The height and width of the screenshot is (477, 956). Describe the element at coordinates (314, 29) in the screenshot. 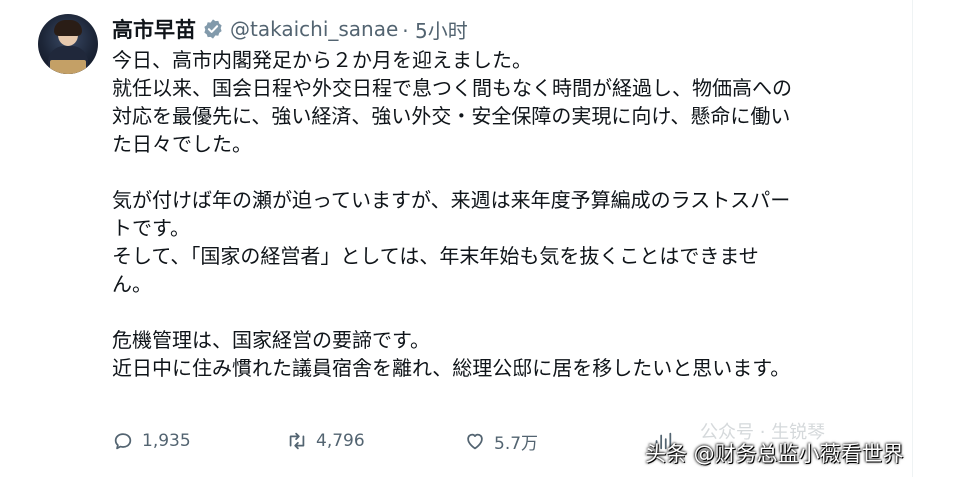

I see `author-handle: @takaichi_sanae` at that location.